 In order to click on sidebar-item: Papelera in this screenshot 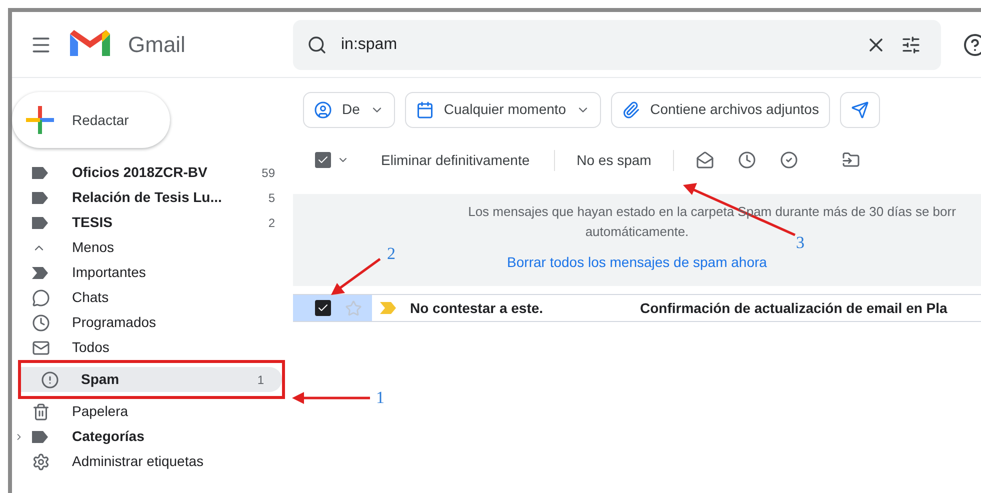, I will do `click(152, 411)`.